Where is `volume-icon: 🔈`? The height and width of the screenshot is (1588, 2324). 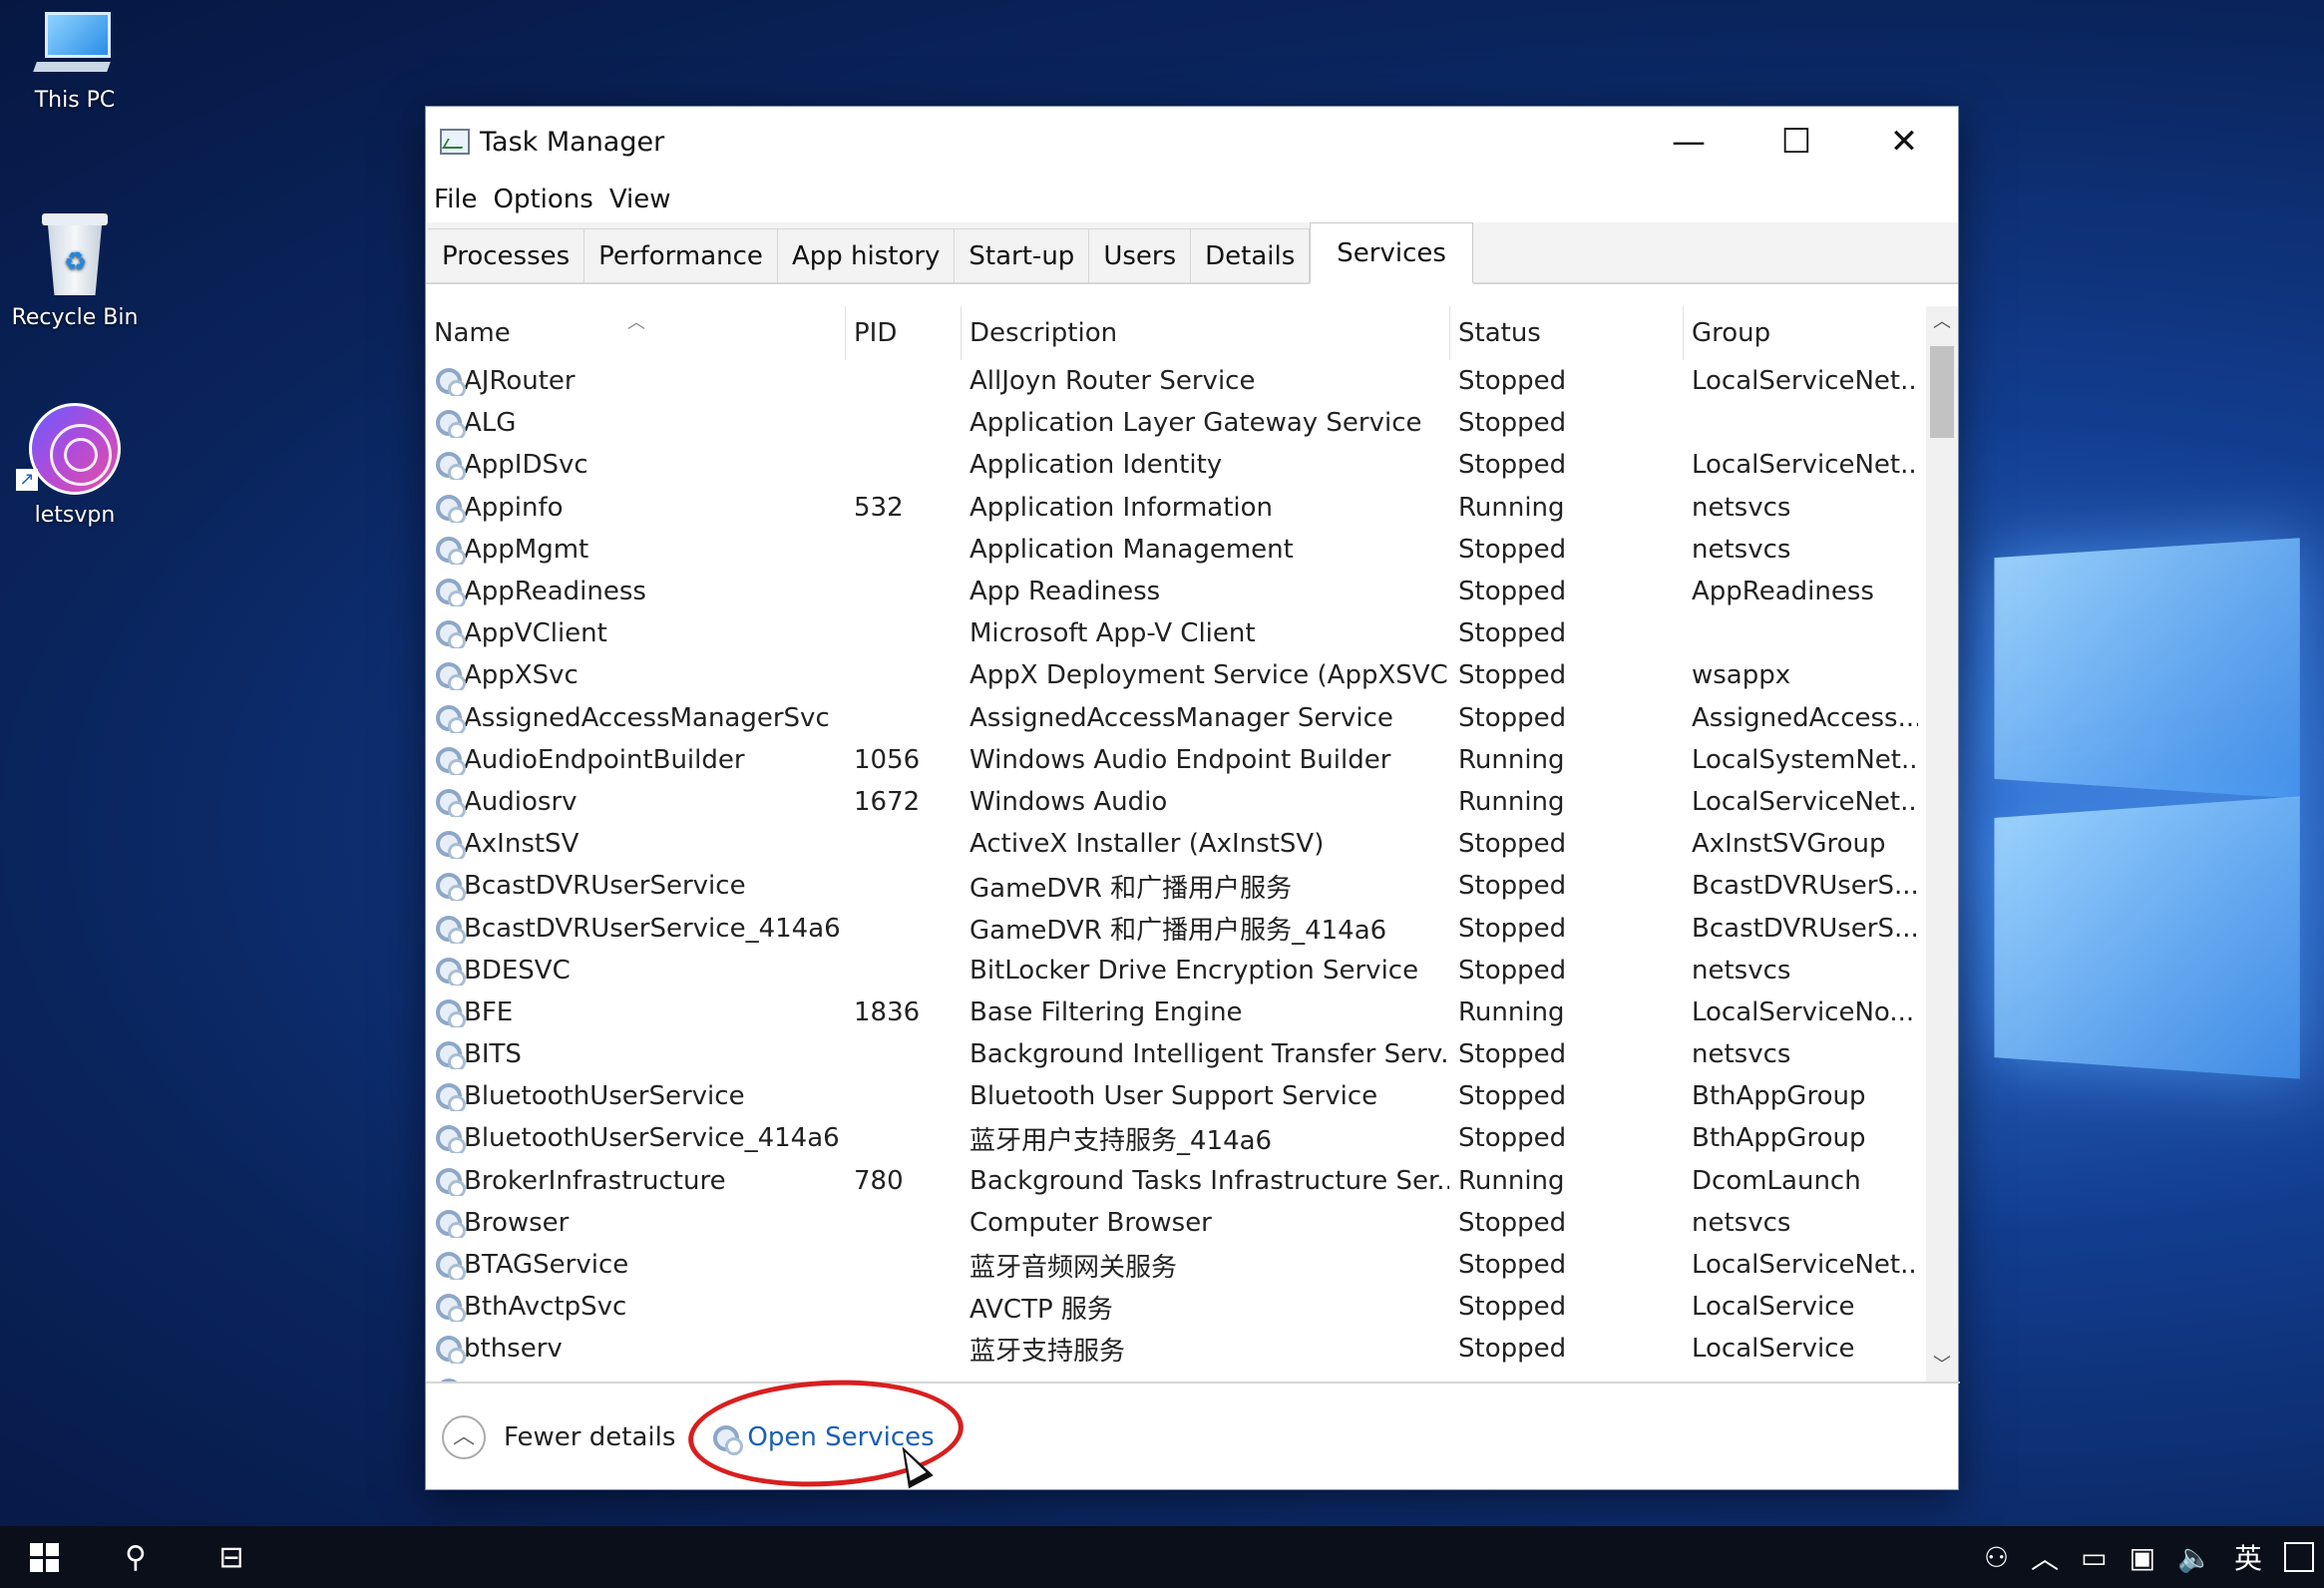 volume-icon: 🔈 is located at coordinates (2194, 1558).